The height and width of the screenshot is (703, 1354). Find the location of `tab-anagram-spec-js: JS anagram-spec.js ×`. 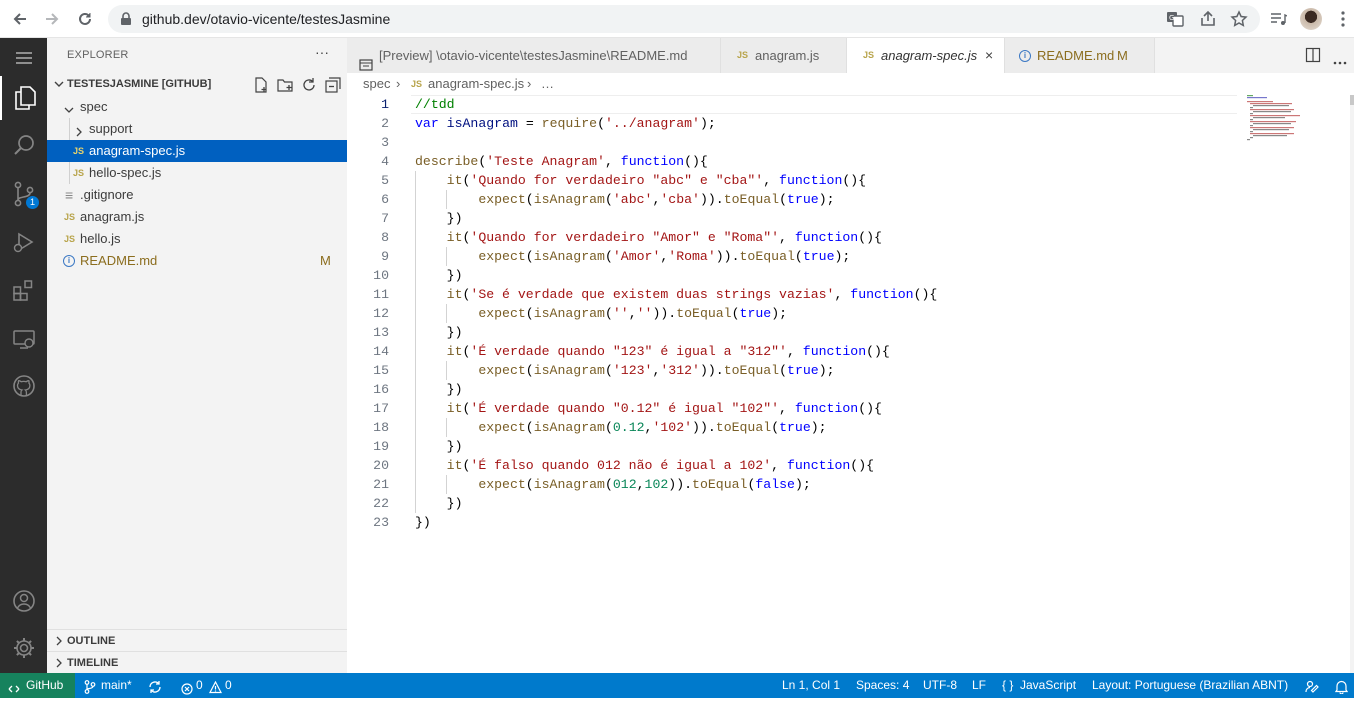

tab-anagram-spec-js: JS anagram-spec.js × is located at coordinates (926, 55).